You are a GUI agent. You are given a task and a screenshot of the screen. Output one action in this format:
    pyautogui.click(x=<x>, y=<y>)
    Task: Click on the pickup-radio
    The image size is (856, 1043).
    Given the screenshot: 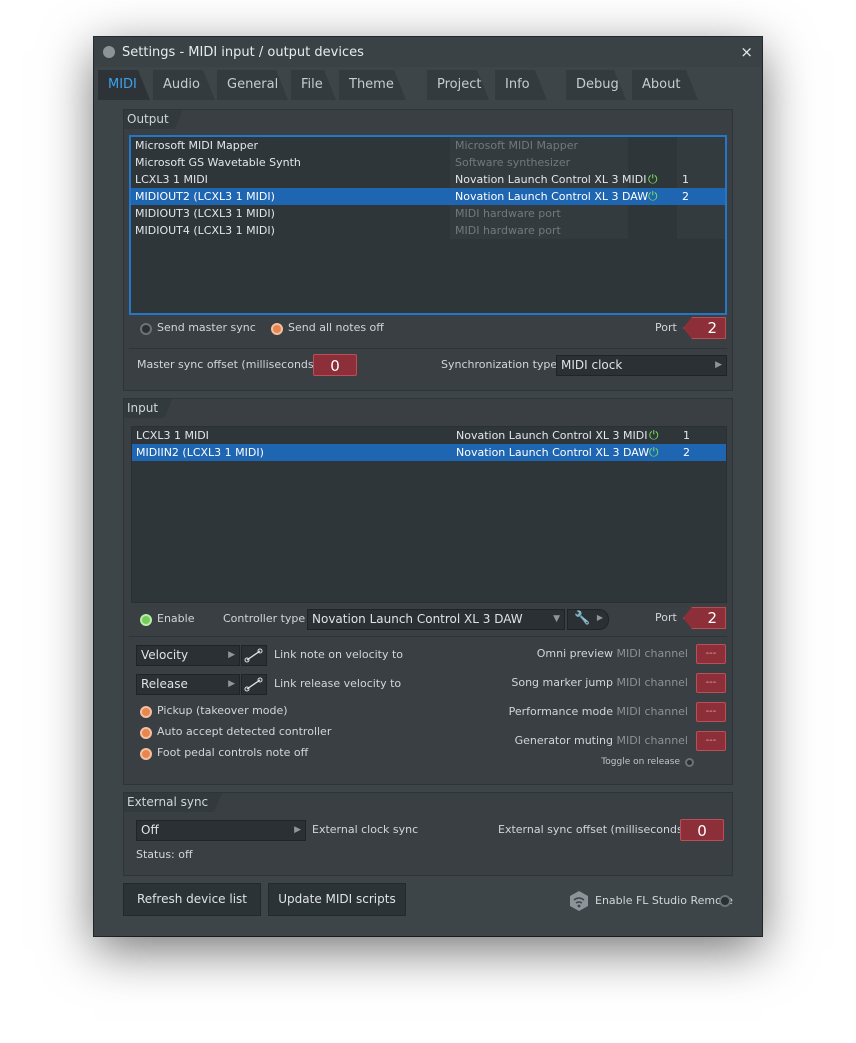 What is the action you would take?
    pyautogui.click(x=146, y=712)
    